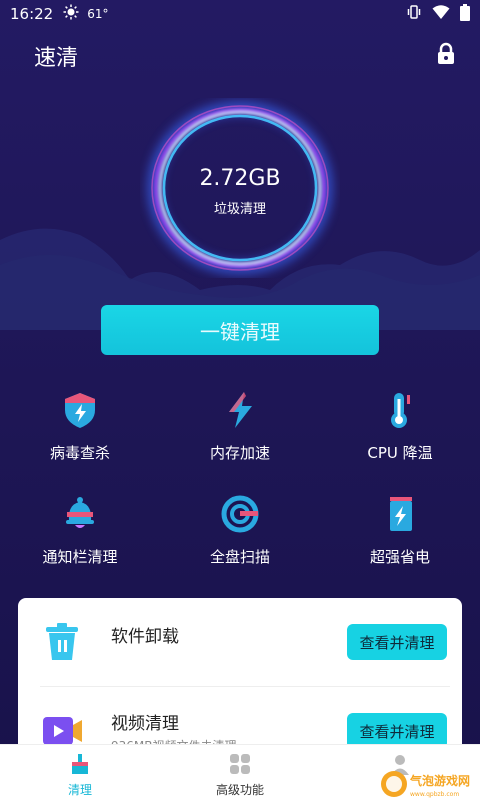  I want to click on view-and-clean-button: 查看并清理, so click(397, 642).